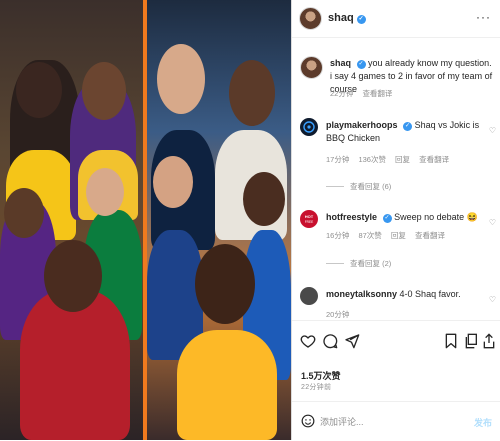 This screenshot has width=500, height=441. I want to click on commenter-username: playmakerhoops, so click(362, 125).